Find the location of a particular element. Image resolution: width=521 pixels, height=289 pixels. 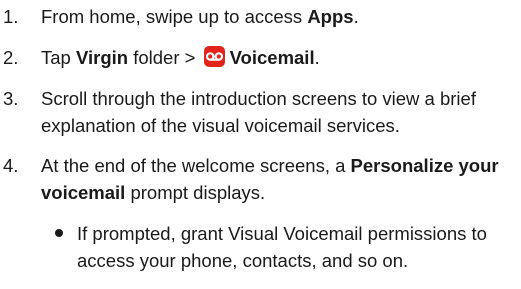

bullet-dot-icon is located at coordinates (59, 233).